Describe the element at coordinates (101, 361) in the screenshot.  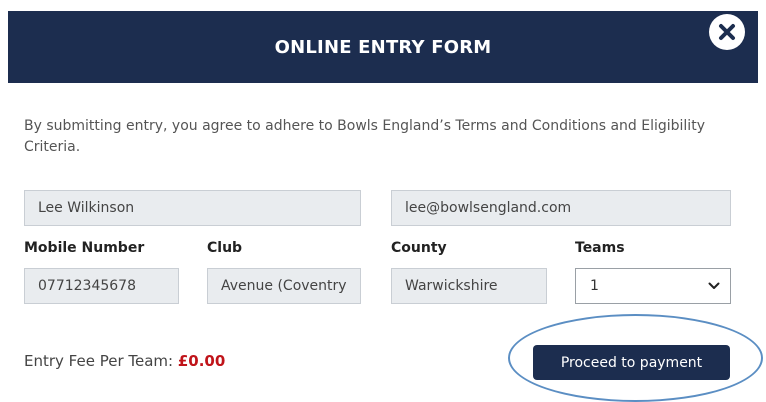
I see `entry-fee-label: Entry Fee Per Team:` at that location.